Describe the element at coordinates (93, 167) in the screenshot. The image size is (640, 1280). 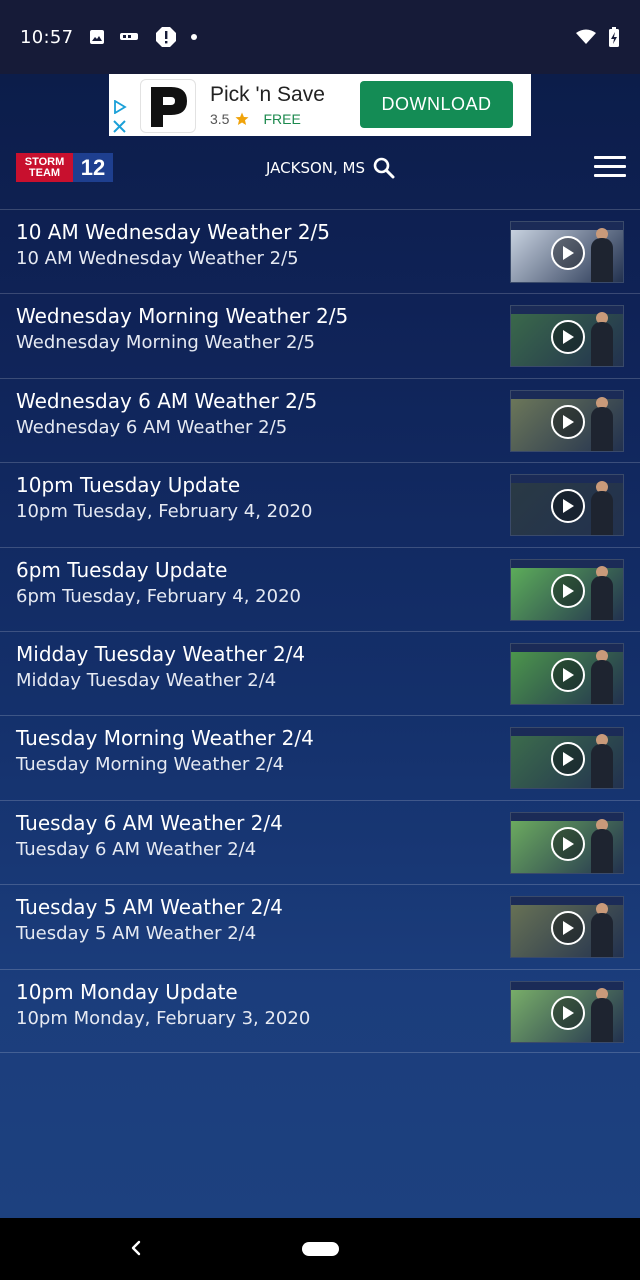
I see `logo-number: 12` at that location.